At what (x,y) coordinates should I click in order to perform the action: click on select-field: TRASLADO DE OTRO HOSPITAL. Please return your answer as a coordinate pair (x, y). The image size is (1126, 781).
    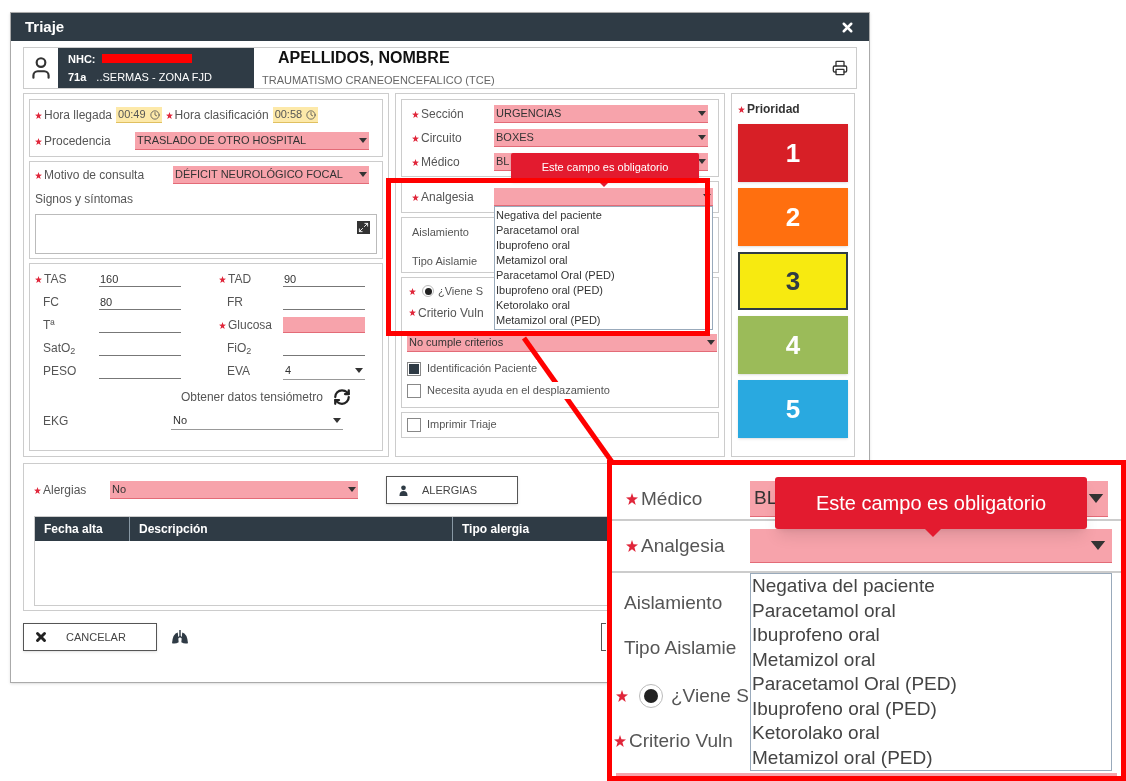
    Looking at the image, I should click on (252, 141).